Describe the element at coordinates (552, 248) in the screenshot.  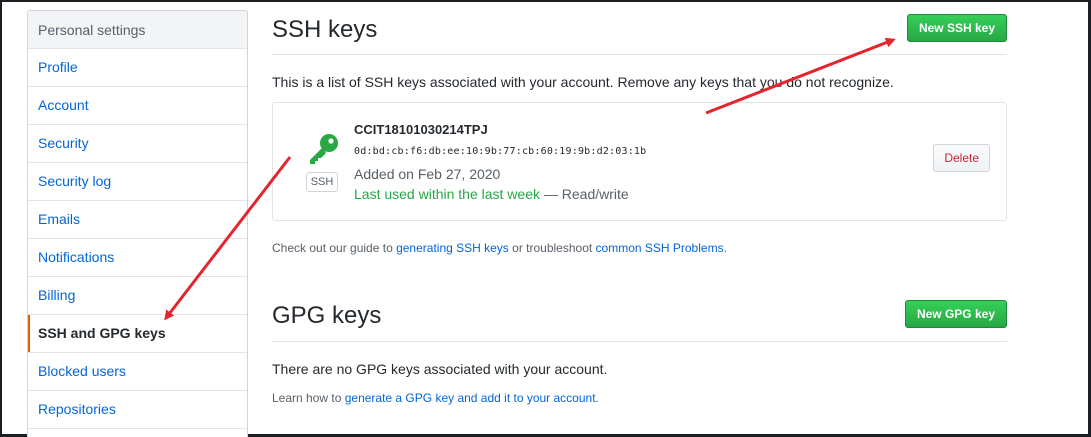
I see `guide-middle: or troubleshoot` at that location.